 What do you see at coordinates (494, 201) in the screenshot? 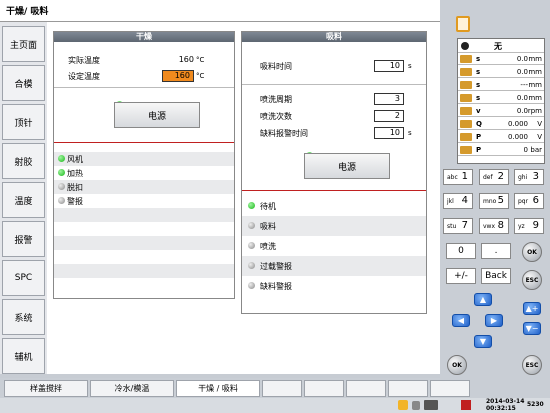
I see `key-5: mno 5` at bounding box center [494, 201].